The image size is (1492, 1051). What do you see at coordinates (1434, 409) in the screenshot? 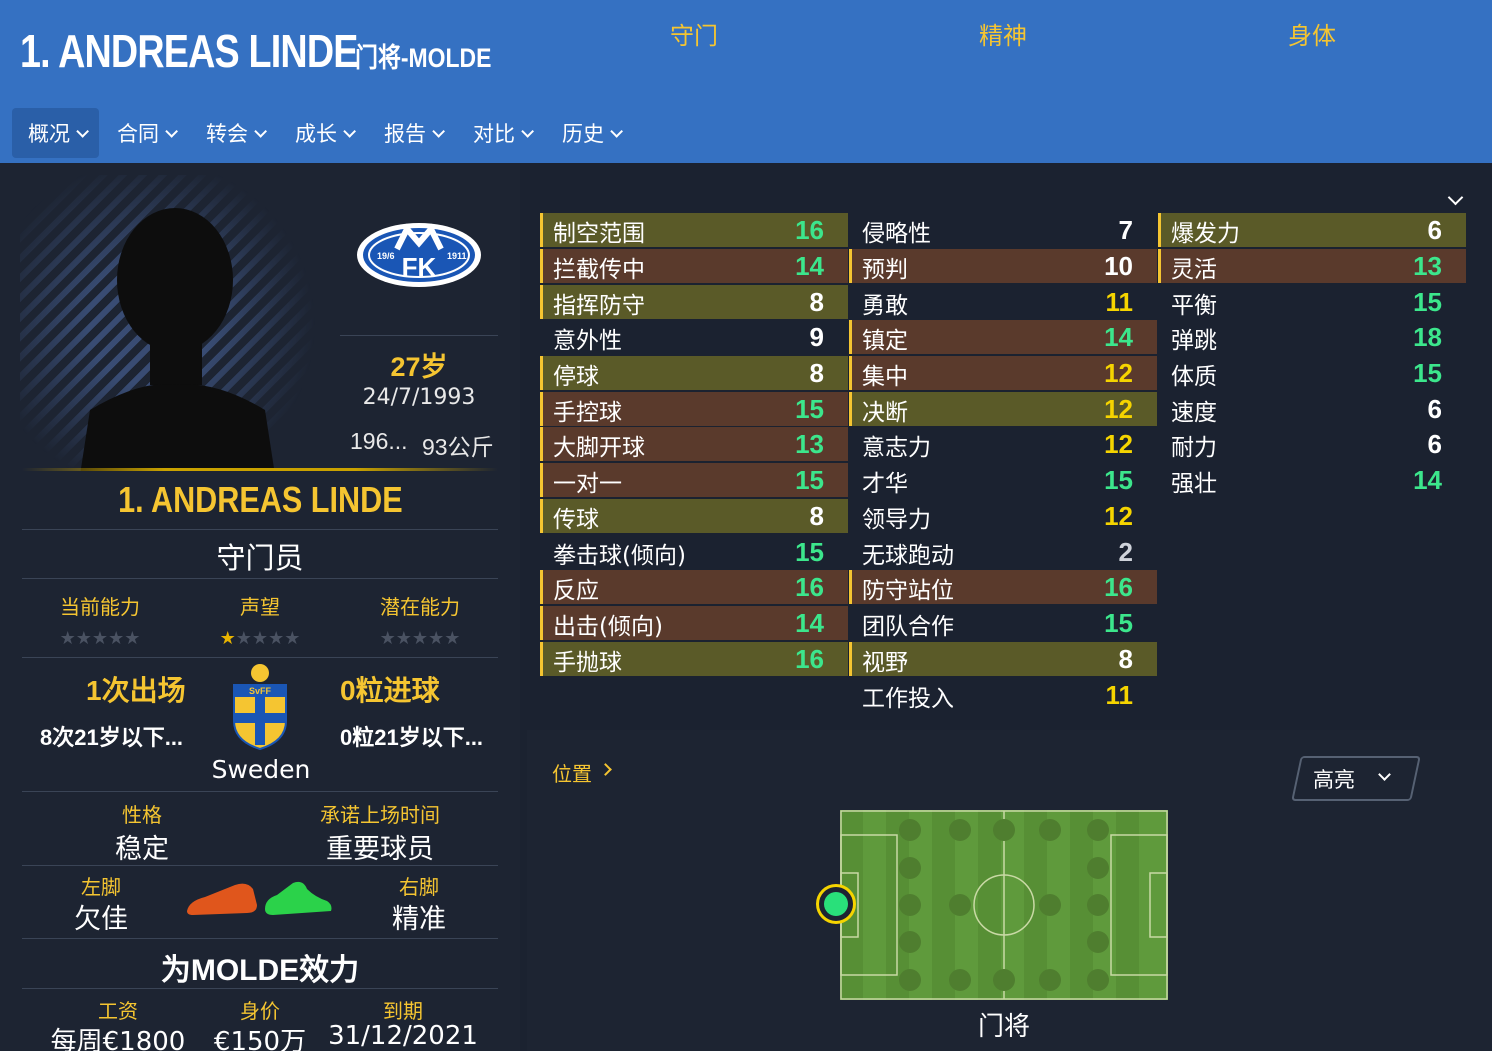
I see `attribute-value: 6` at bounding box center [1434, 409].